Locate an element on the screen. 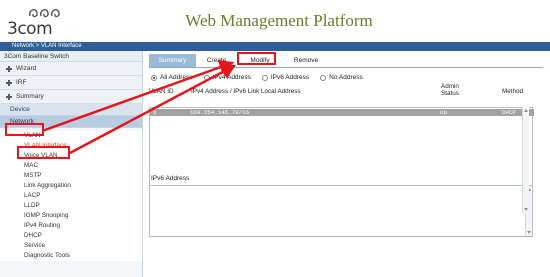 The image size is (550, 277). sidebar-group-summary: Summary is located at coordinates (71, 97).